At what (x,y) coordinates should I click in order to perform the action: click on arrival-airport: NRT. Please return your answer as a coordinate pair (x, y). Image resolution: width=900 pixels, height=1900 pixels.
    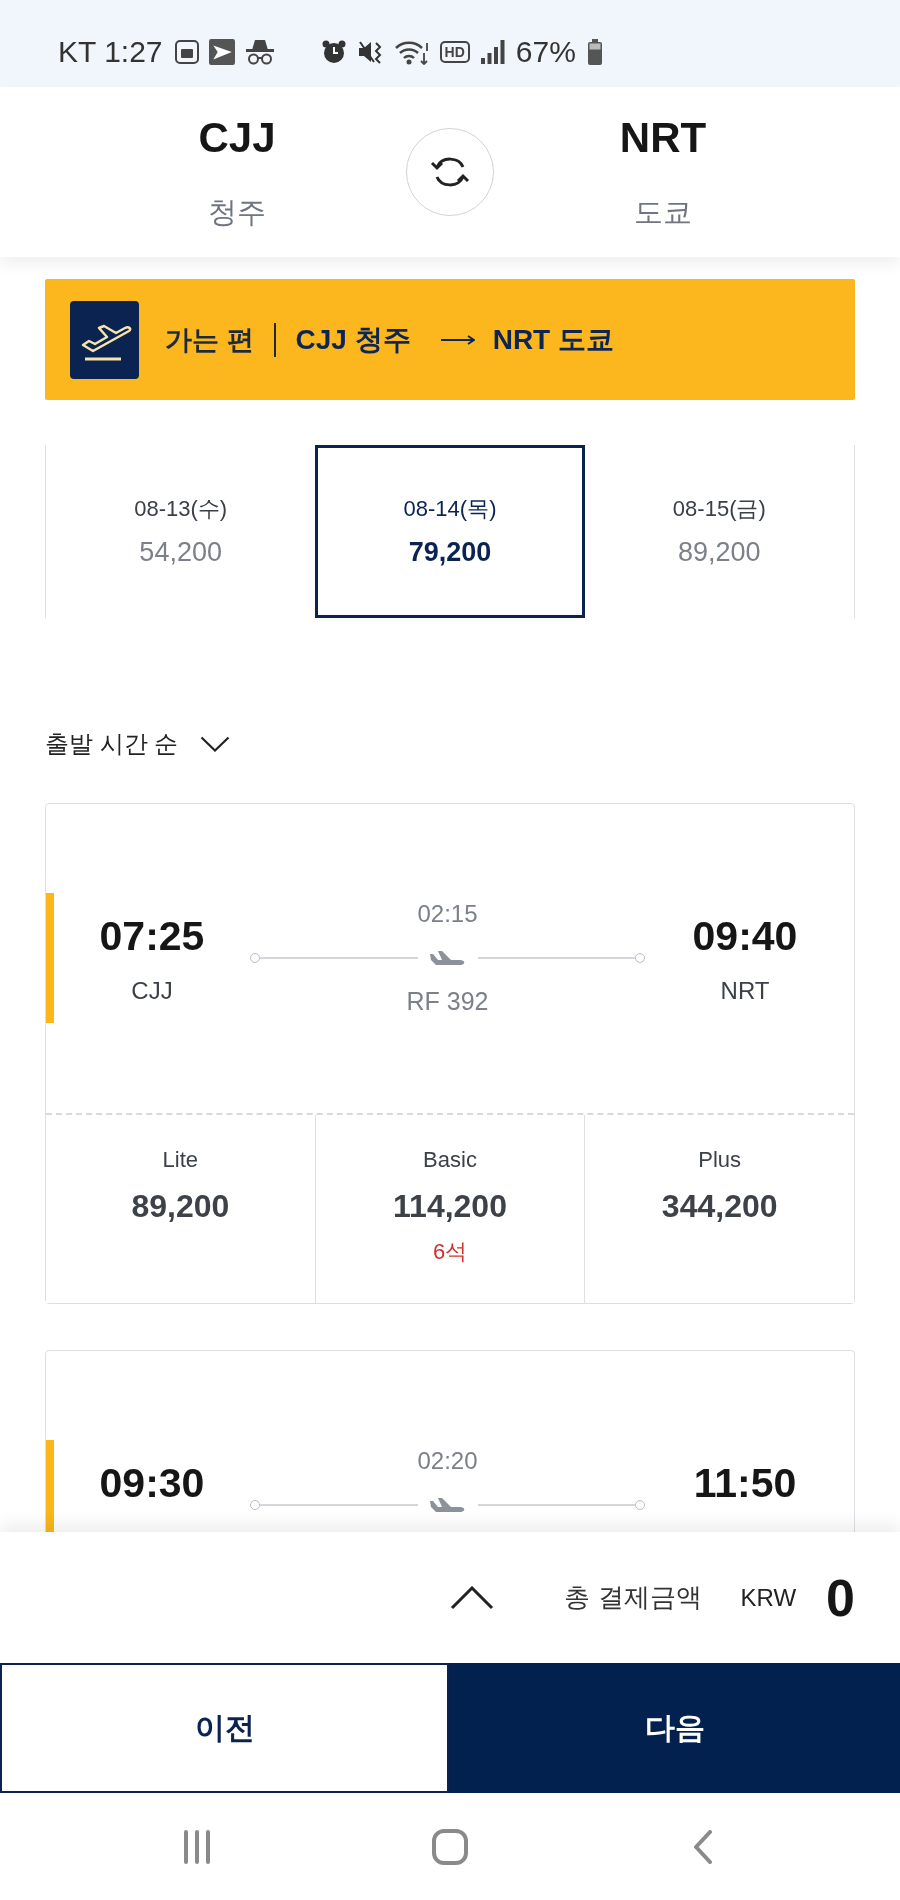
    Looking at the image, I should click on (745, 991).